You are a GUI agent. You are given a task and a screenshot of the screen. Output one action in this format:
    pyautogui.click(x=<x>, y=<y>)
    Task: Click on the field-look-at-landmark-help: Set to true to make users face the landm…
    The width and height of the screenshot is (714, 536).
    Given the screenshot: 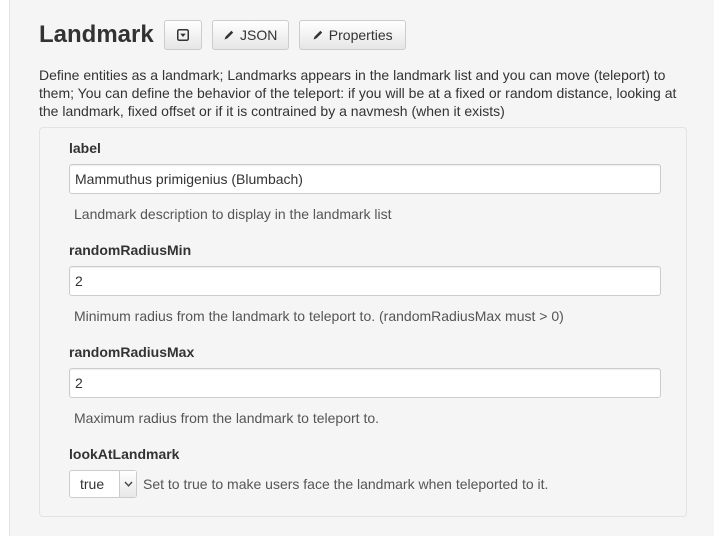 What is the action you would take?
    pyautogui.click(x=346, y=484)
    